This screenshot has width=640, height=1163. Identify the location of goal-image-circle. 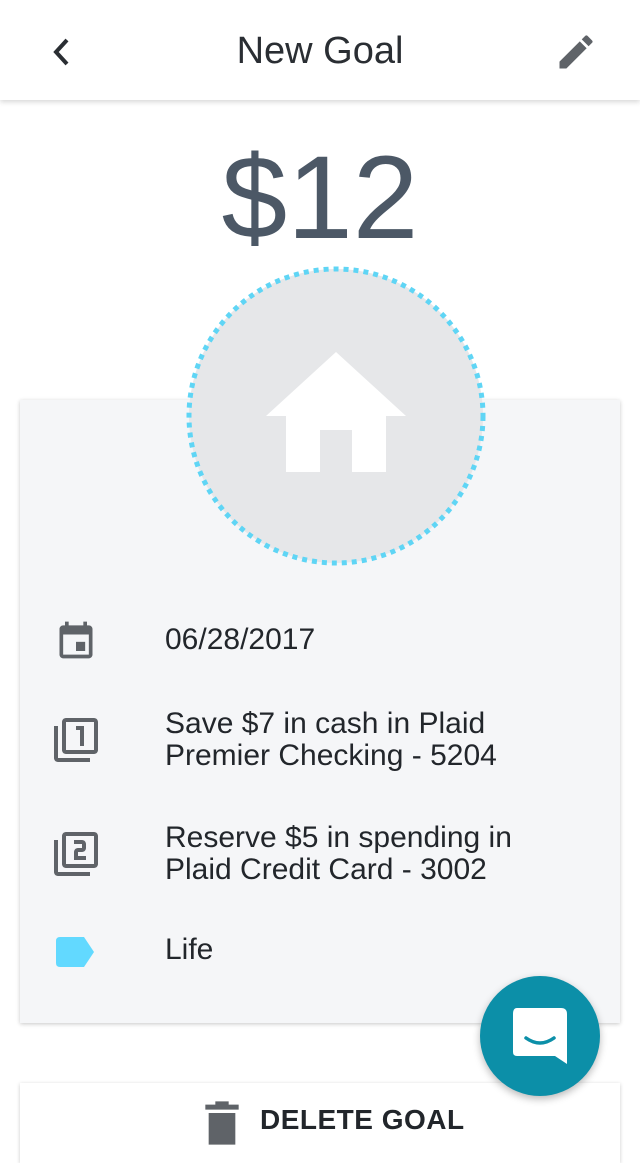
(336, 416).